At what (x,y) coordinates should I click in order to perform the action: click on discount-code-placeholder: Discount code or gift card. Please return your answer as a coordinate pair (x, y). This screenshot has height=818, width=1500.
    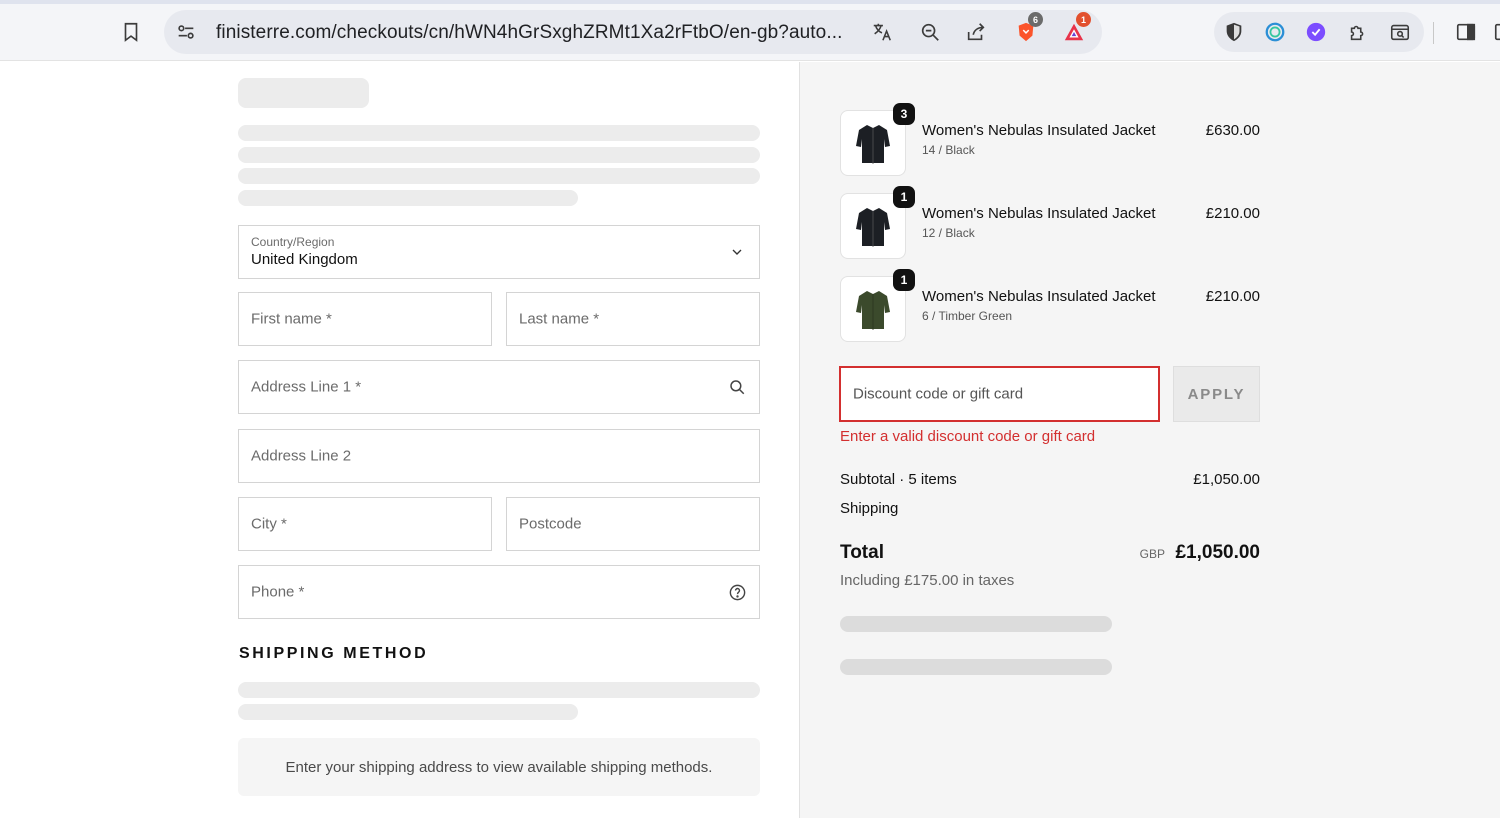
    Looking at the image, I should click on (938, 394).